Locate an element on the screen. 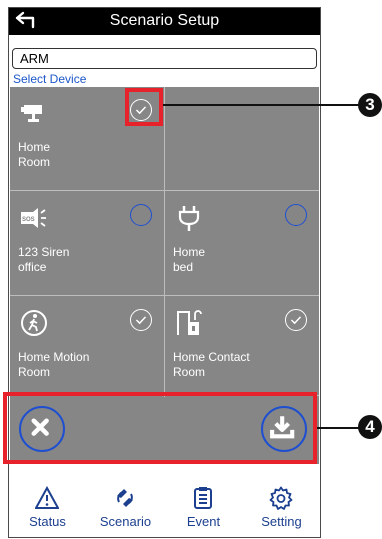  device-location: office is located at coordinates (32, 267).